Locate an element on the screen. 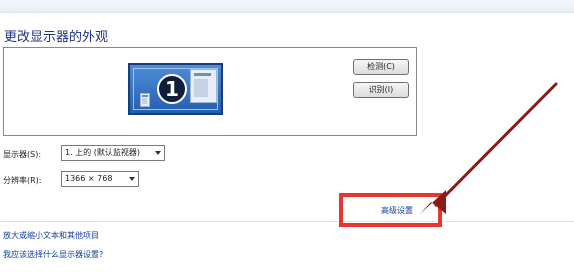 The image size is (574, 274). arrow-head-icon is located at coordinates (433, 202).